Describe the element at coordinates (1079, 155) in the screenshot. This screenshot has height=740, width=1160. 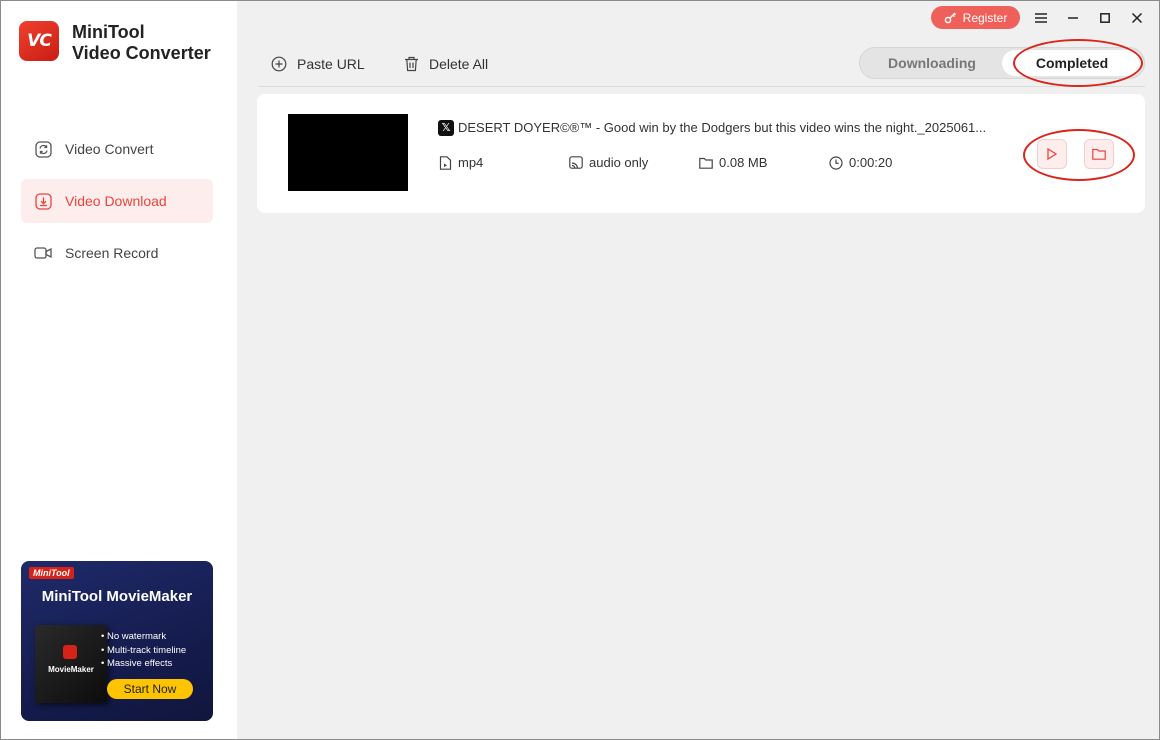
I see `highlight-annotation-actions` at that location.